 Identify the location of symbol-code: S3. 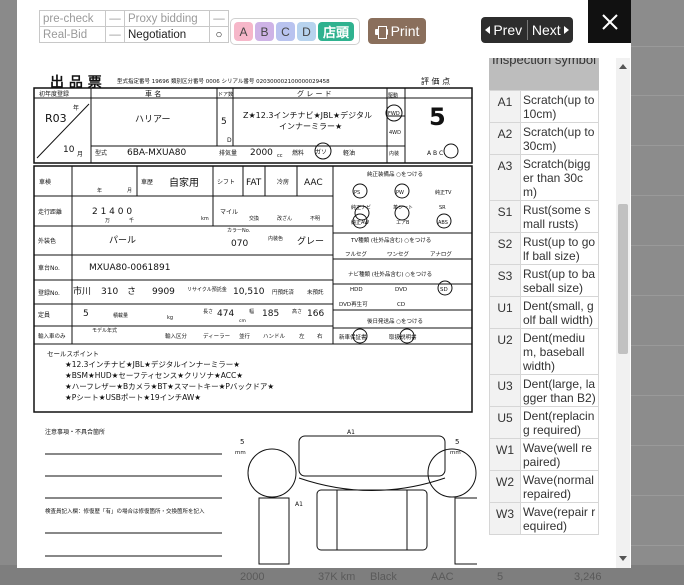
(505, 280).